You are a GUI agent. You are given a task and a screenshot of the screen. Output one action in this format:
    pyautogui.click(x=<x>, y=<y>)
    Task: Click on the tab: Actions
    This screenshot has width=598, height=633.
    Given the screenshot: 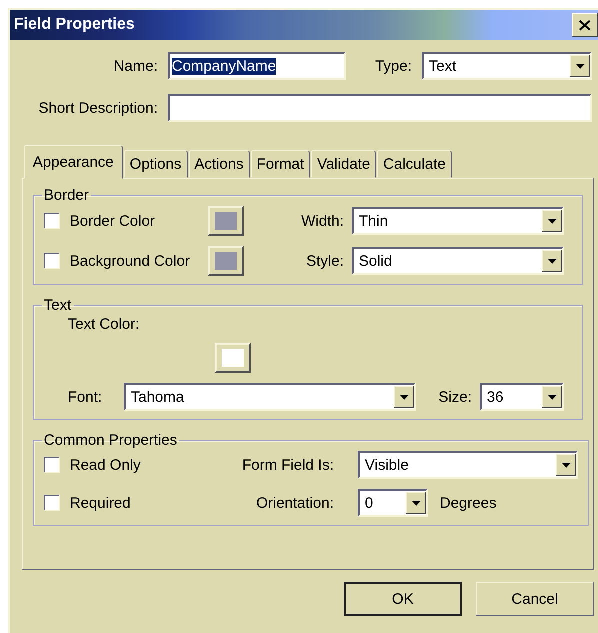 What is the action you would take?
    pyautogui.click(x=219, y=164)
    